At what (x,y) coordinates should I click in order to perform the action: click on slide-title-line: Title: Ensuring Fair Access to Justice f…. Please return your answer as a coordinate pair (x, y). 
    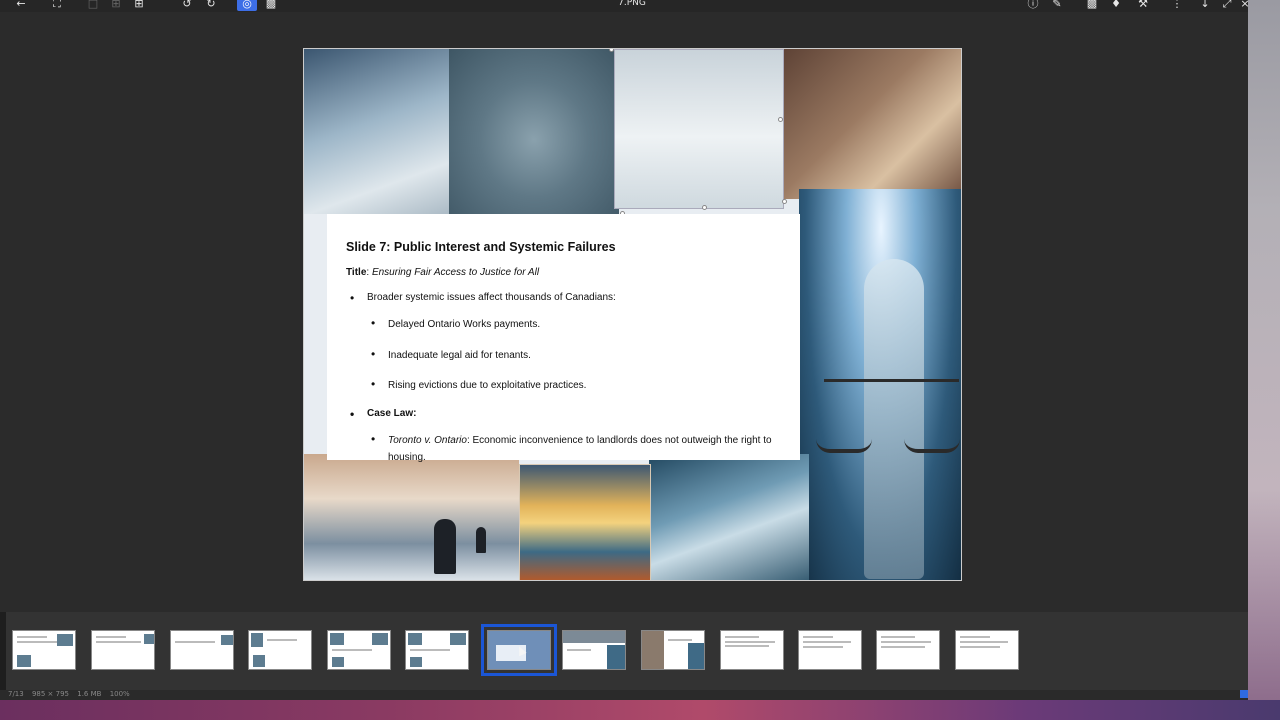
    Looking at the image, I should click on (443, 272).